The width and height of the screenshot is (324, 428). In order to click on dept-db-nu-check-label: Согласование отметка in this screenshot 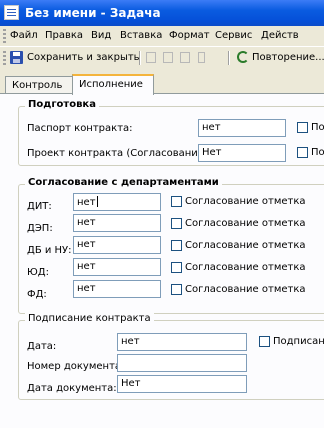, I will do `click(245, 245)`.